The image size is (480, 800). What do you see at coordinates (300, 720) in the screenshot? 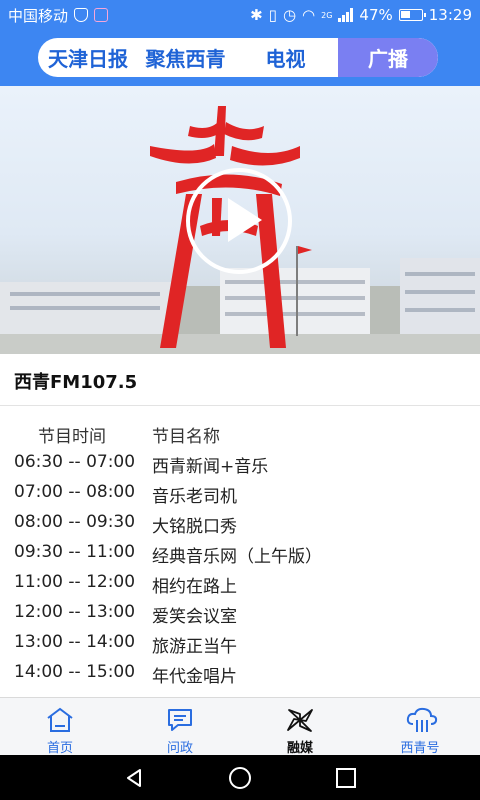
I see `pinwheel-icon` at bounding box center [300, 720].